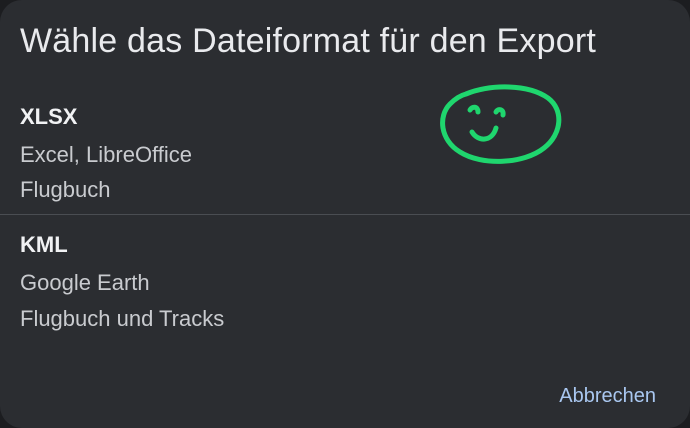 The image size is (690, 428). What do you see at coordinates (106, 154) in the screenshot?
I see `option-description: Excel, LibreOffice` at bounding box center [106, 154].